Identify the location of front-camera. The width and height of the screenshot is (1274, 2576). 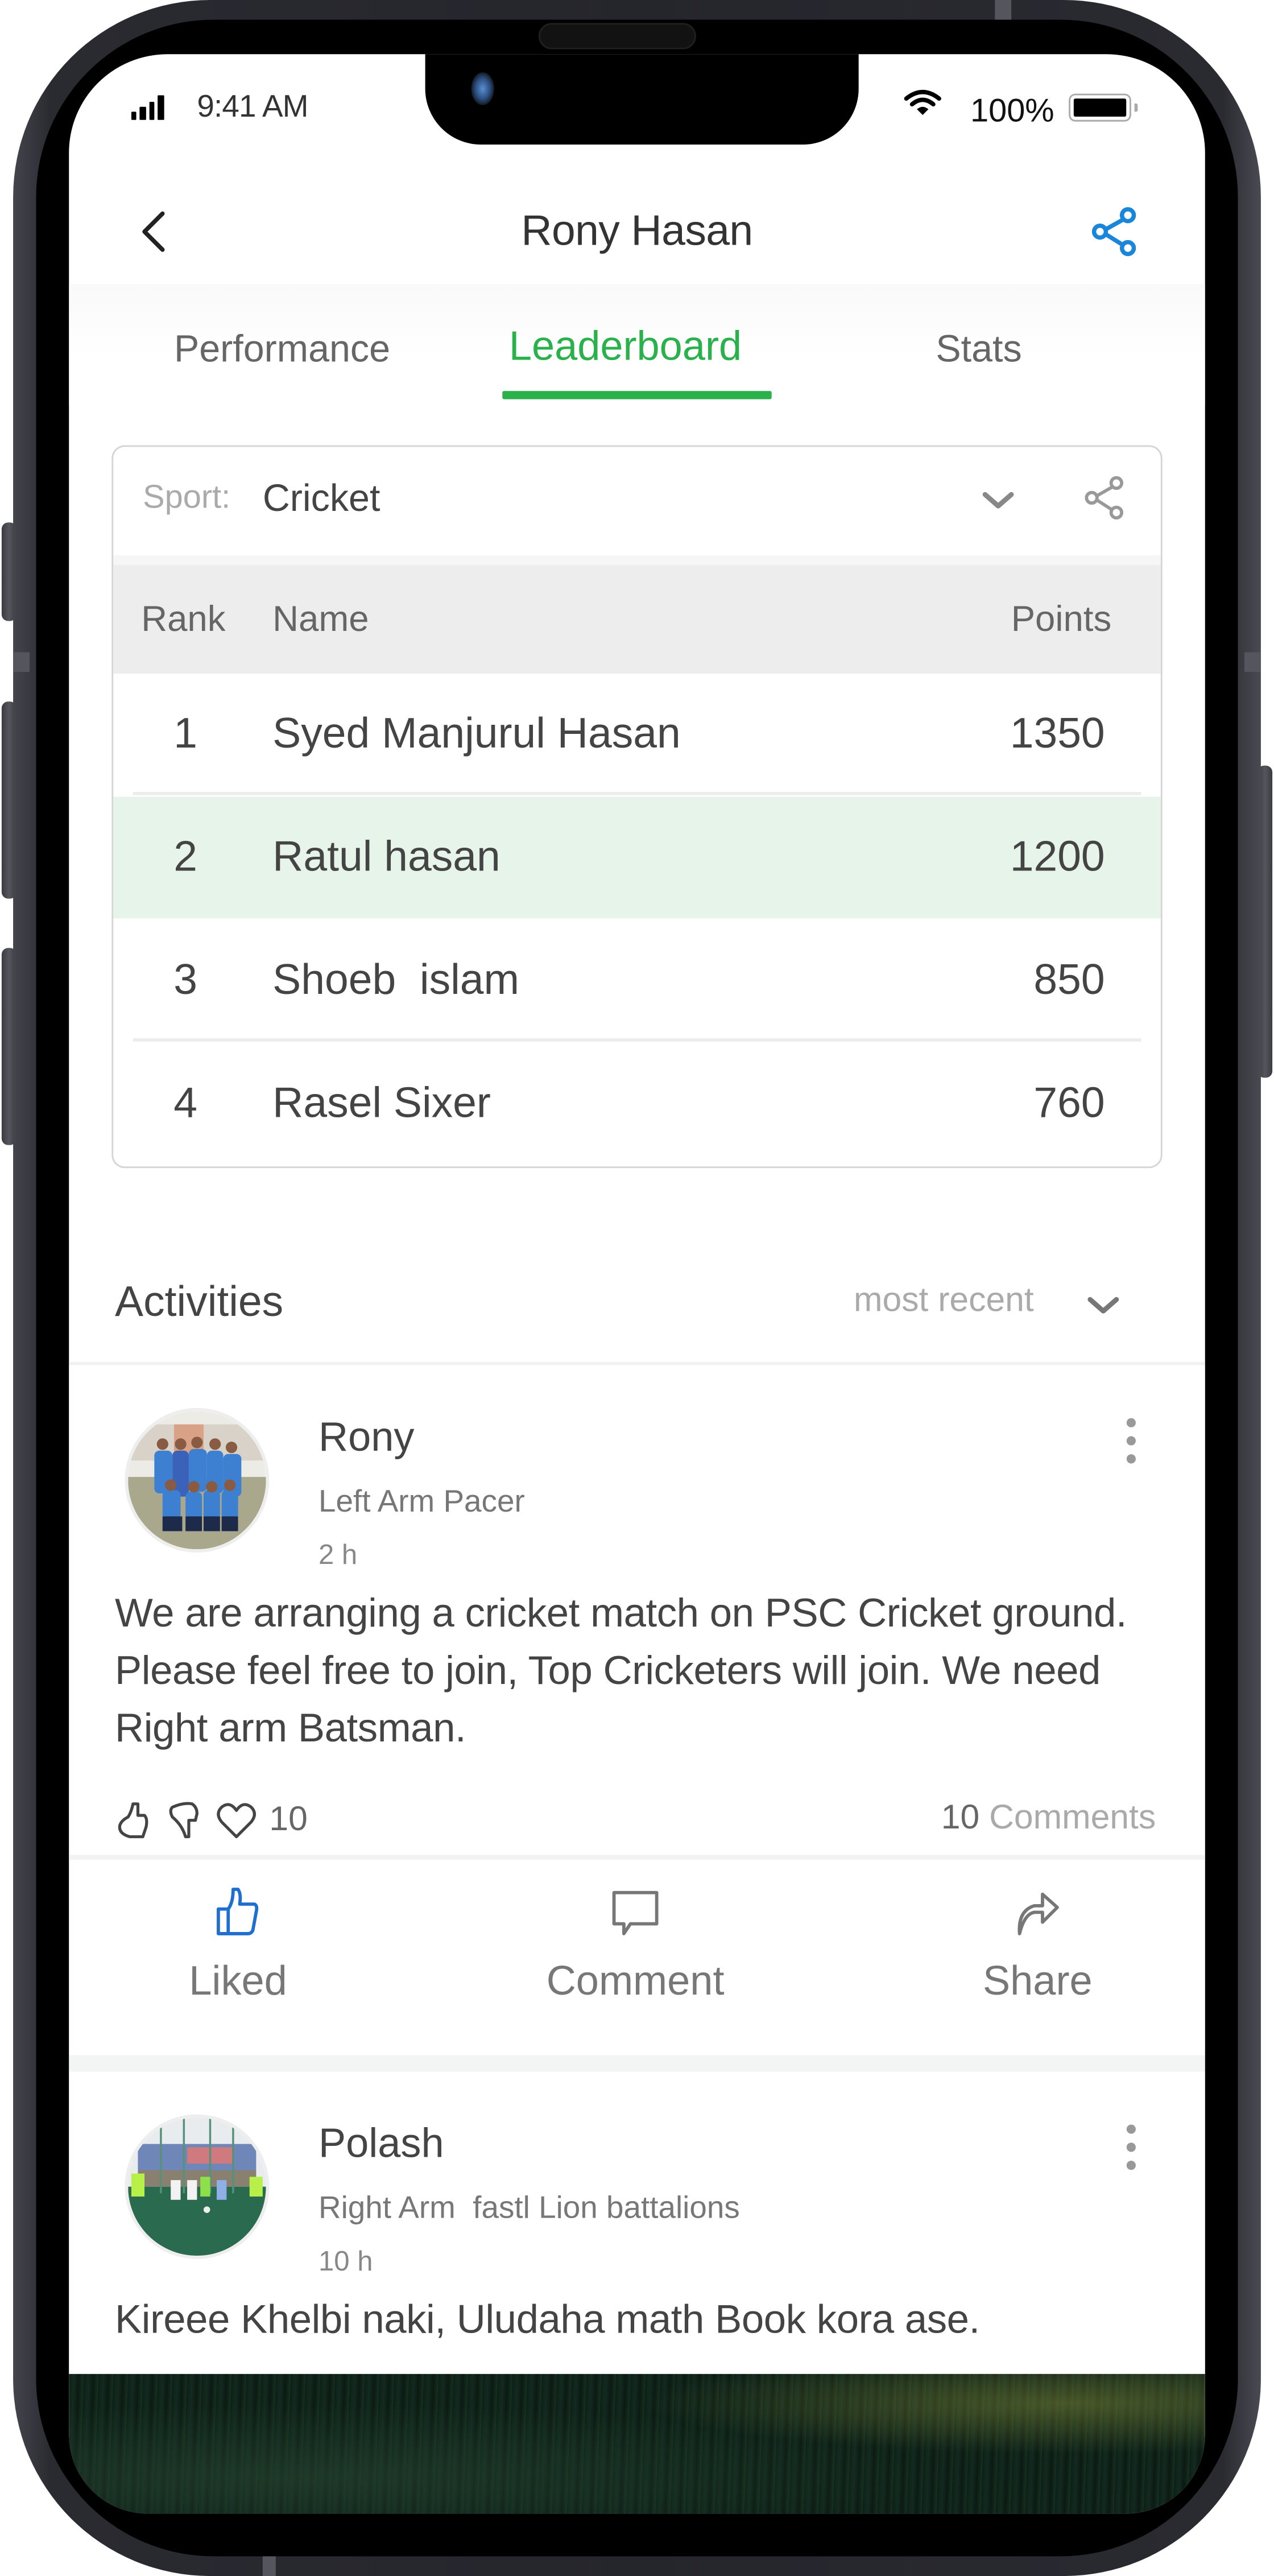
(482, 89).